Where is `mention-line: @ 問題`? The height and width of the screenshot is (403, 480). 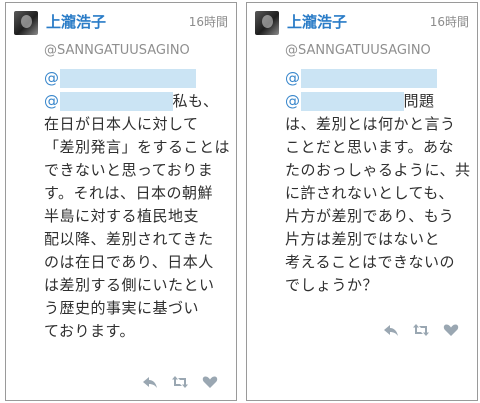
mention-line: @ 問題 is located at coordinates (379, 101).